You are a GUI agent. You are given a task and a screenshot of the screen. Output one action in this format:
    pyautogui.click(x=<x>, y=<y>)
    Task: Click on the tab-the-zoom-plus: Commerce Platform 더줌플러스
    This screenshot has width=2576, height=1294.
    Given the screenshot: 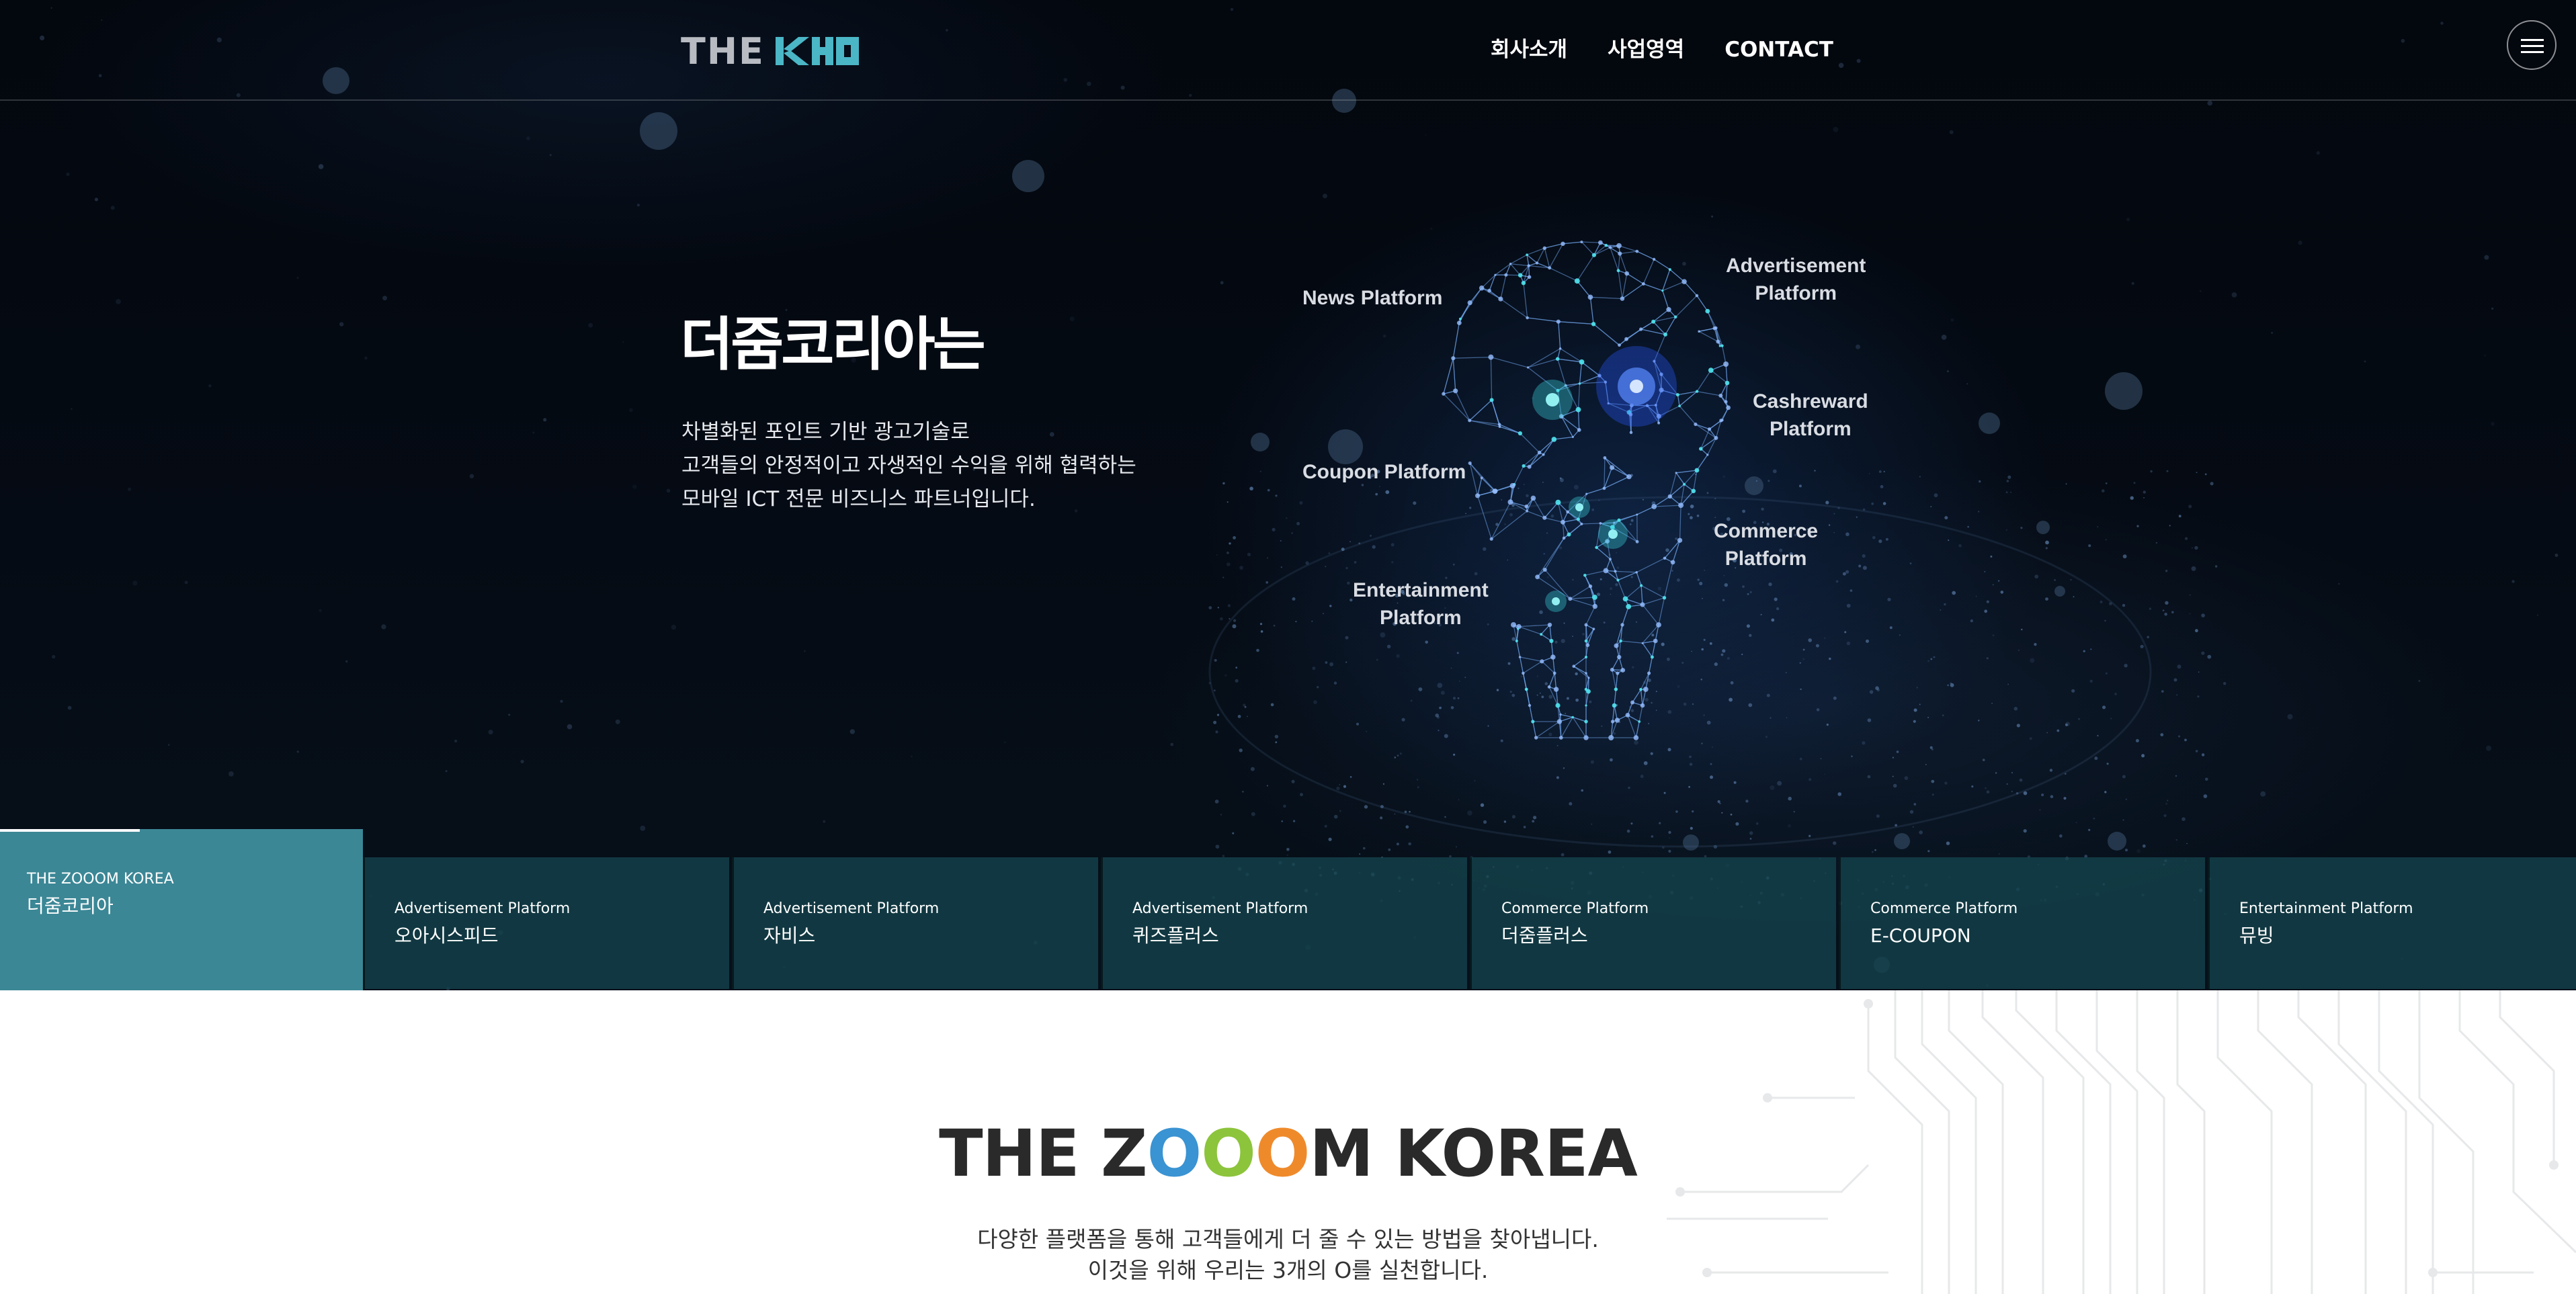 What is the action you would take?
    pyautogui.click(x=1653, y=923)
    